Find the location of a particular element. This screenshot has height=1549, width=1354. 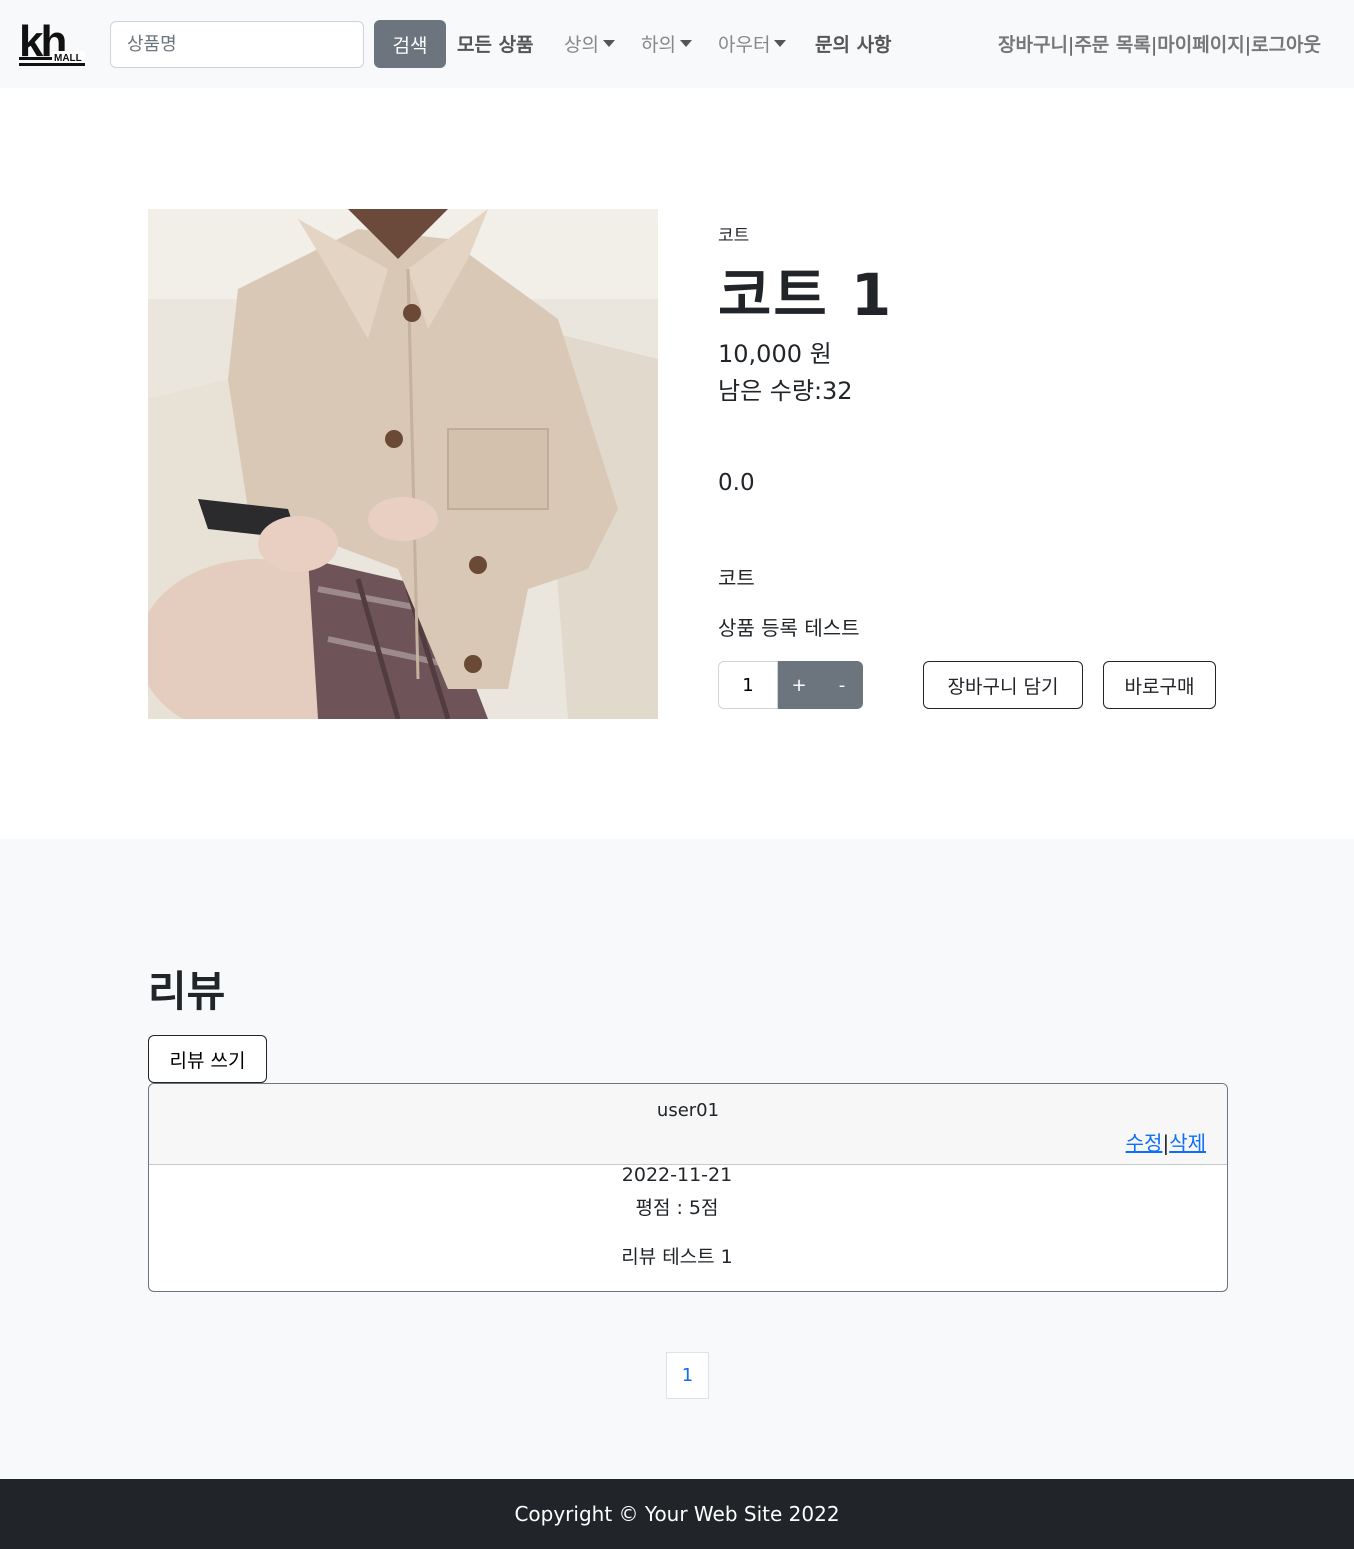

logout-link: 로그아웃 is located at coordinates (1286, 45).